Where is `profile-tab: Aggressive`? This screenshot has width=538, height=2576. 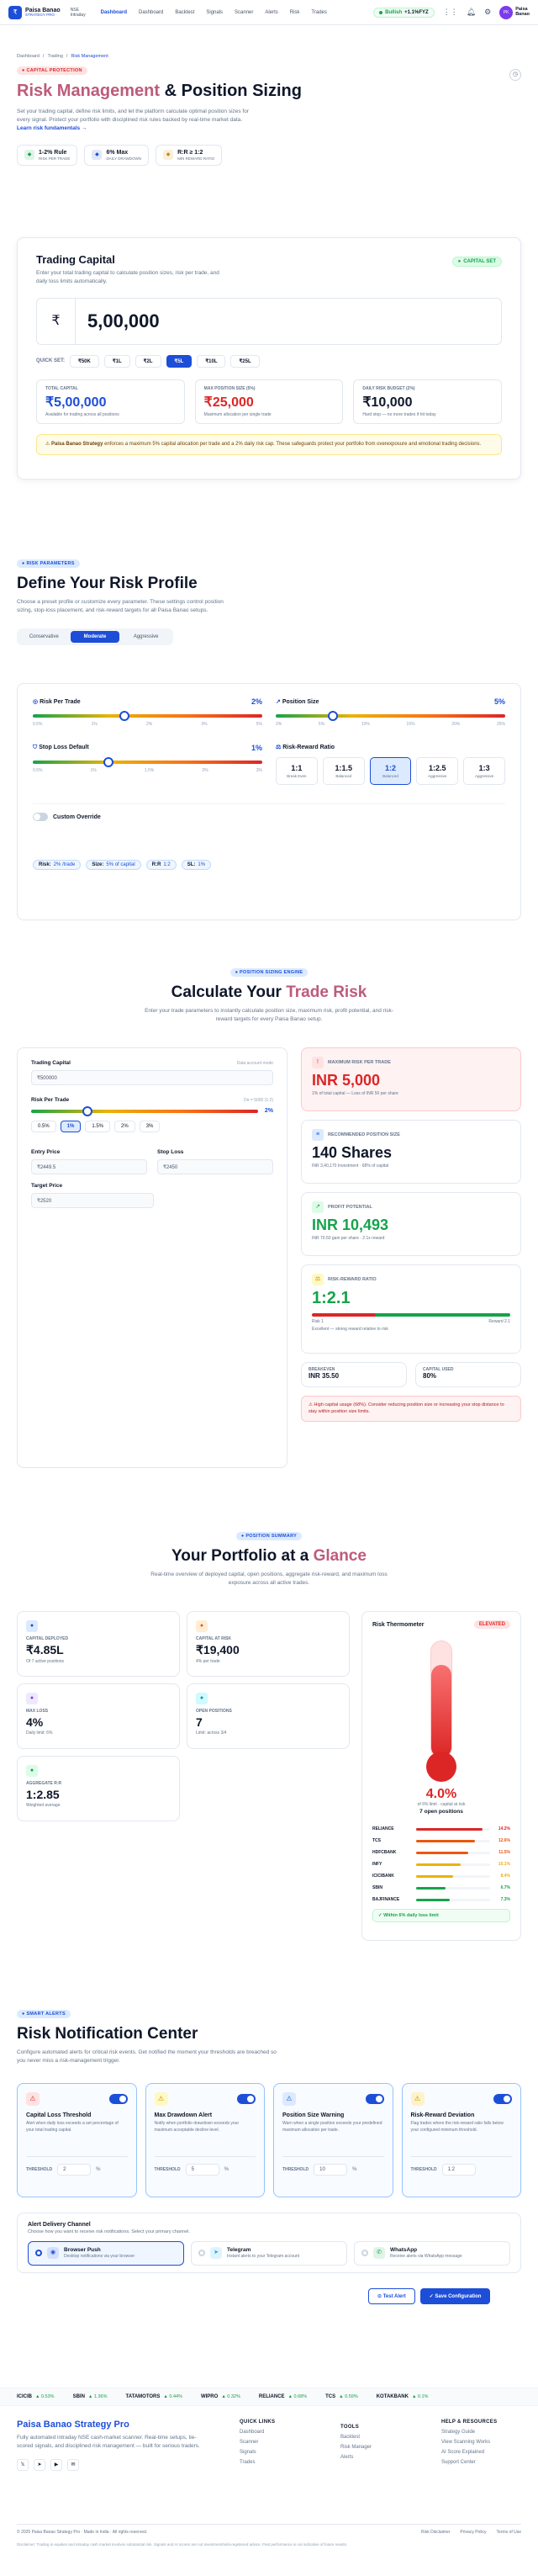
profile-tab: Aggressive is located at coordinates (146, 637).